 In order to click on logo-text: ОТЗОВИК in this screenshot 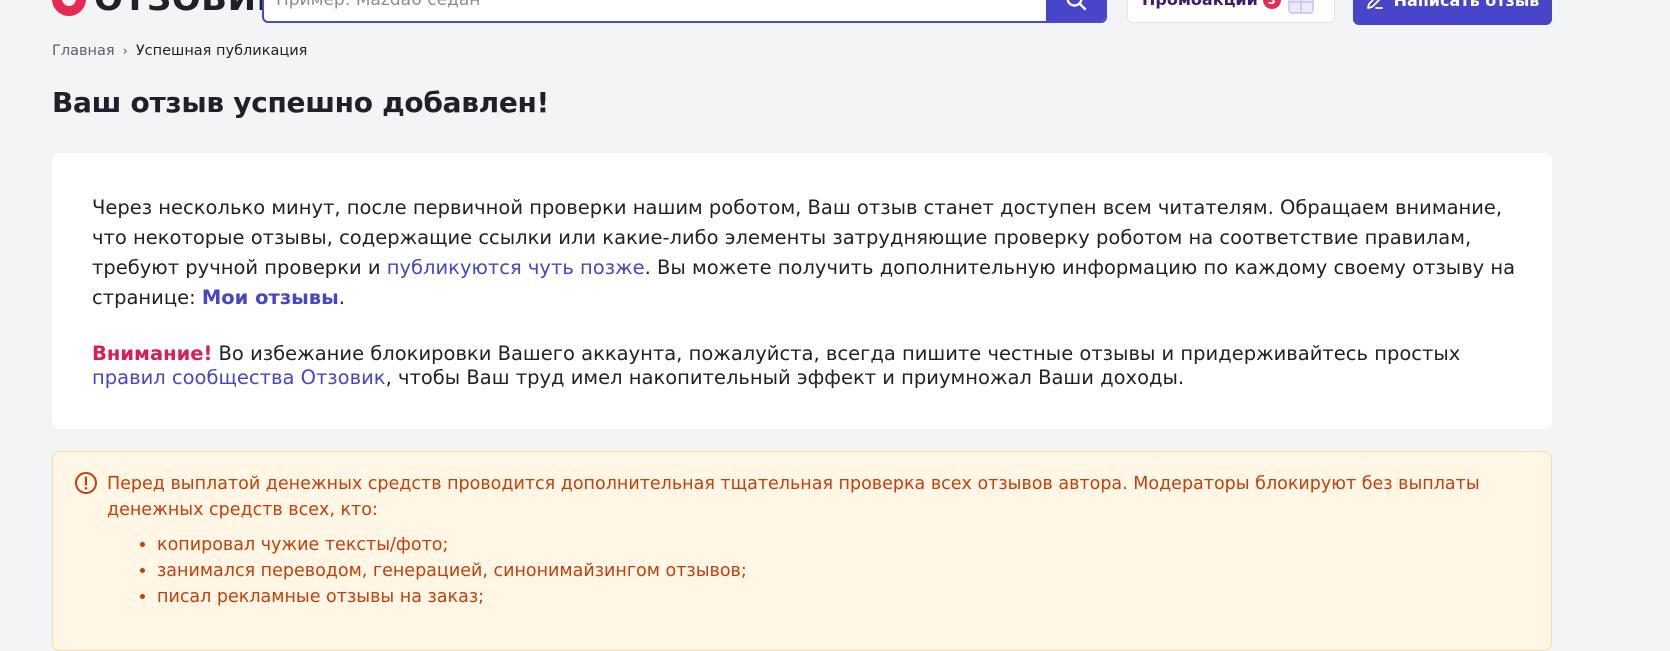, I will do `click(189, 9)`.